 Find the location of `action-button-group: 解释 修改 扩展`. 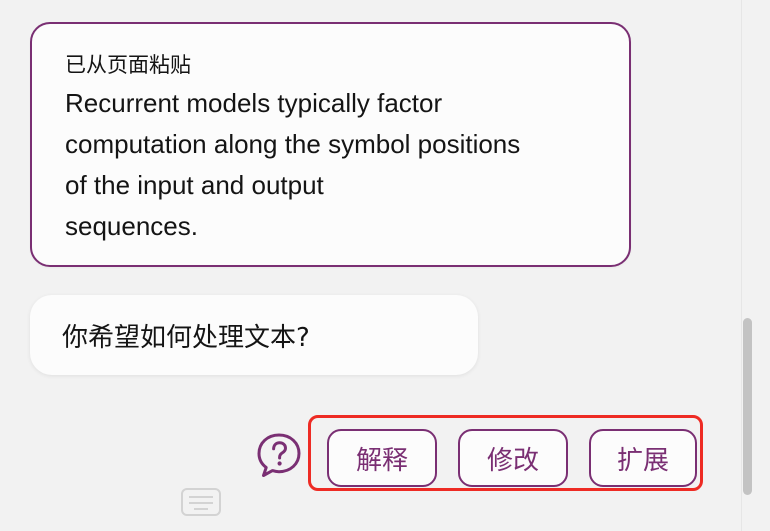

action-button-group: 解释 修改 扩展 is located at coordinates (505, 453).